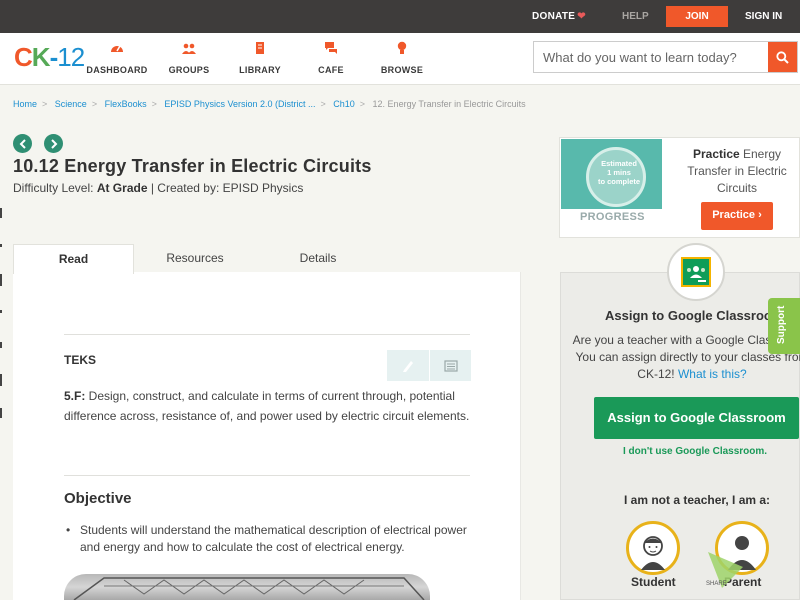 The height and width of the screenshot is (600, 800). Describe the element at coordinates (189, 58) in the screenshot. I see `nav-groups: GROUPS` at that location.